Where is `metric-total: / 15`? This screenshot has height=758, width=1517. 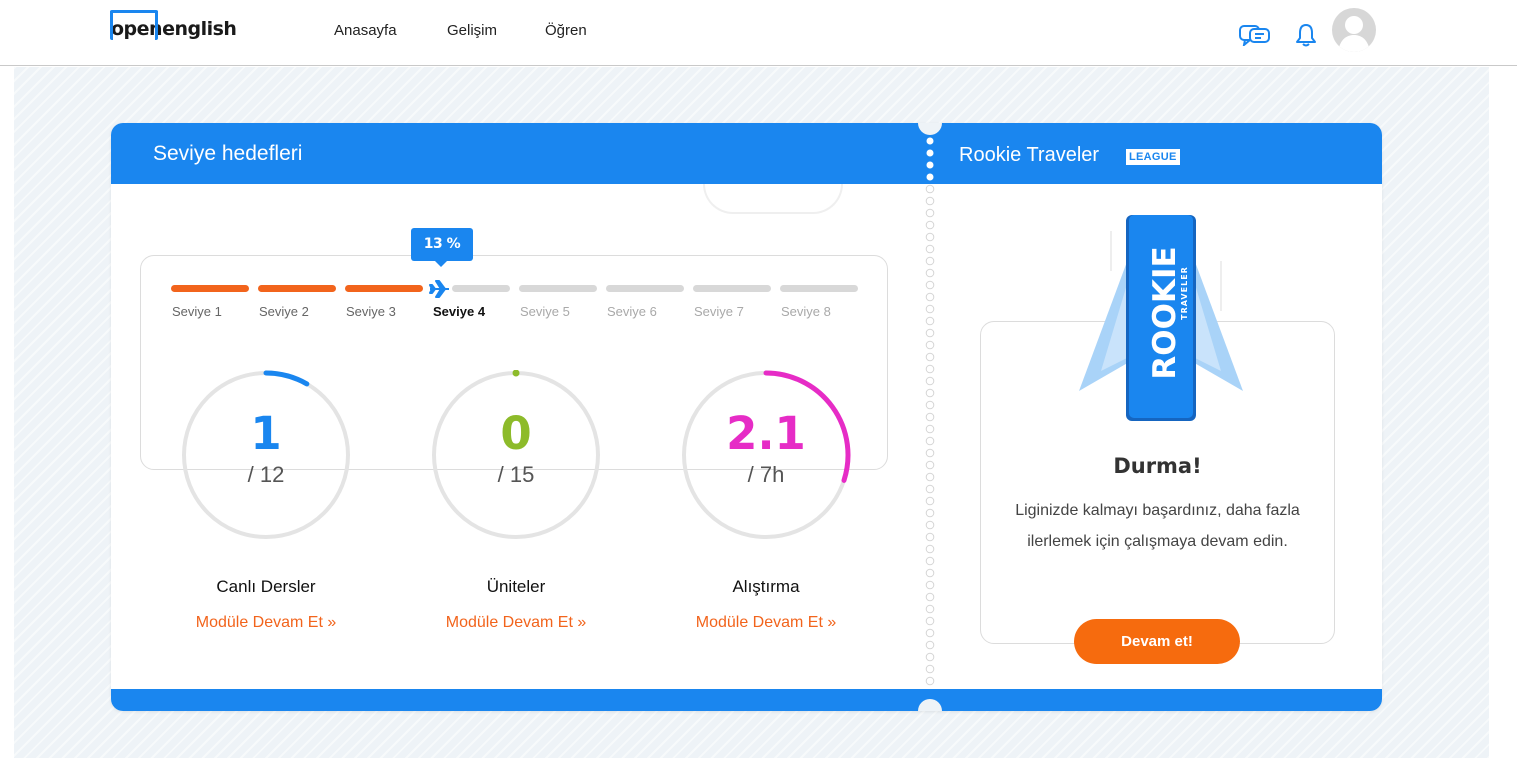 metric-total: / 15 is located at coordinates (516, 474).